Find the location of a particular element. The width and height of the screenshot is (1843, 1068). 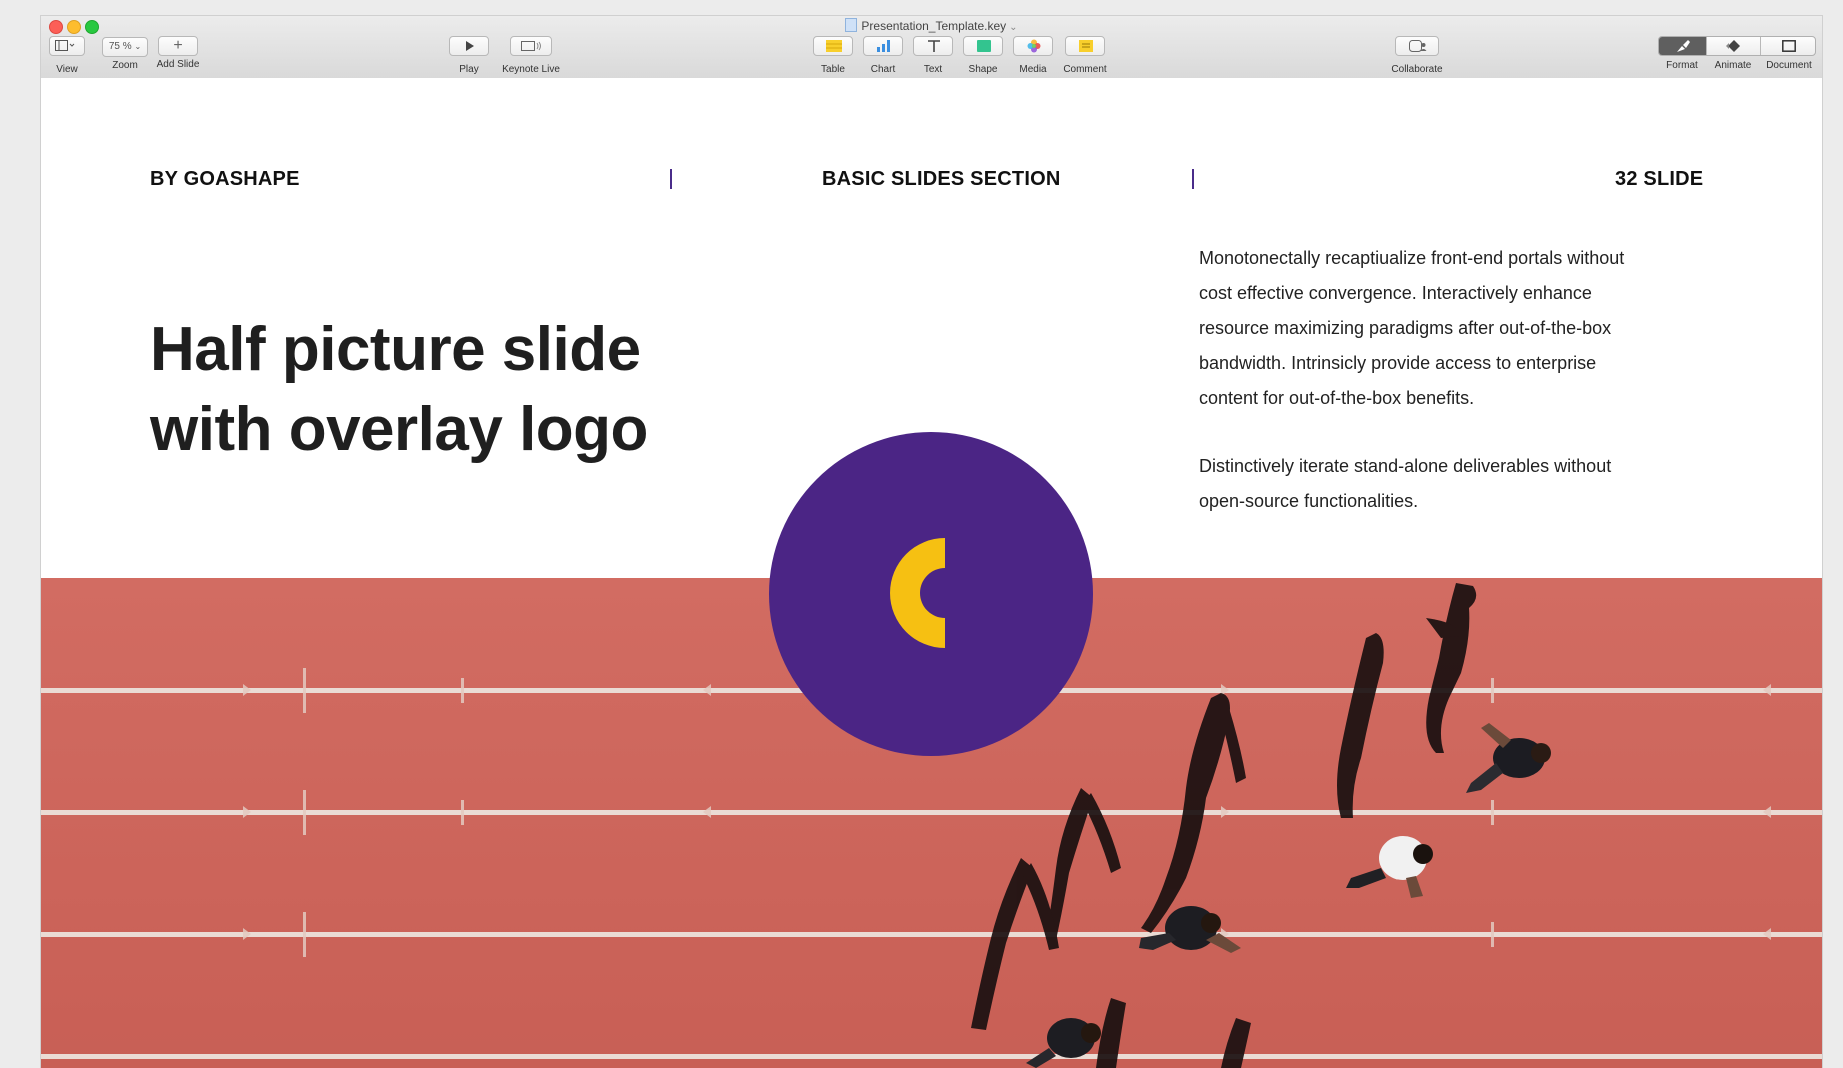

shape-icon is located at coordinates (984, 46).